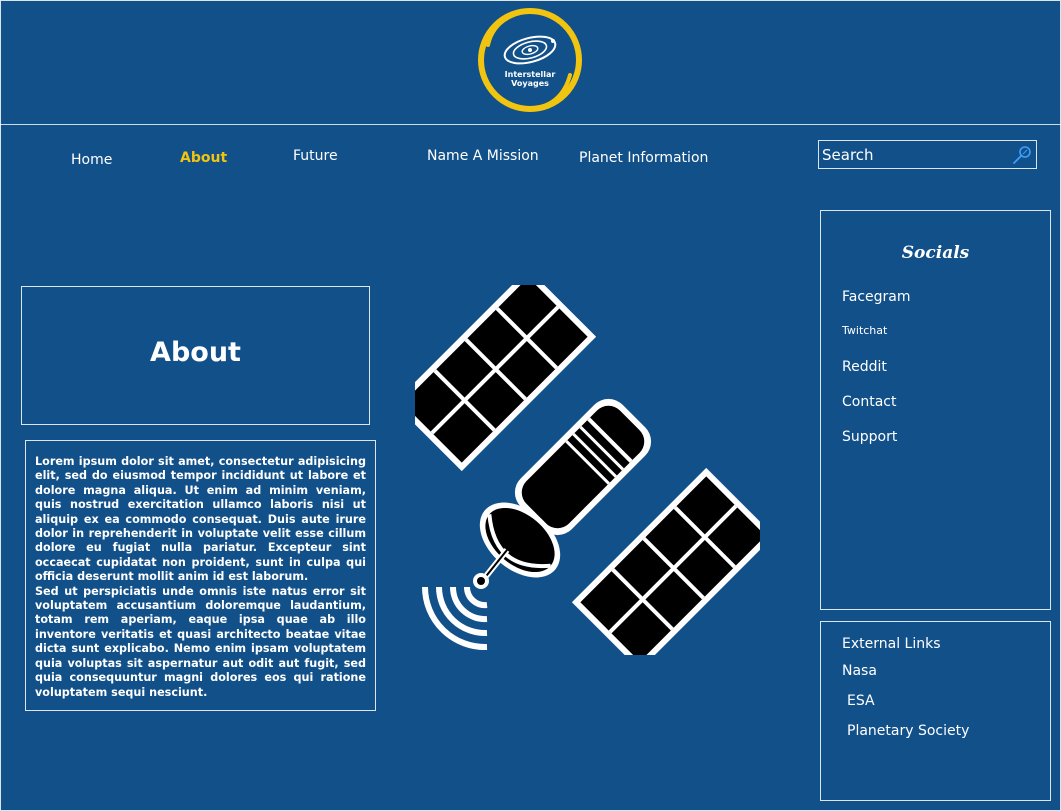 The height and width of the screenshot is (811, 1061). I want to click on search-box, so click(927, 154).